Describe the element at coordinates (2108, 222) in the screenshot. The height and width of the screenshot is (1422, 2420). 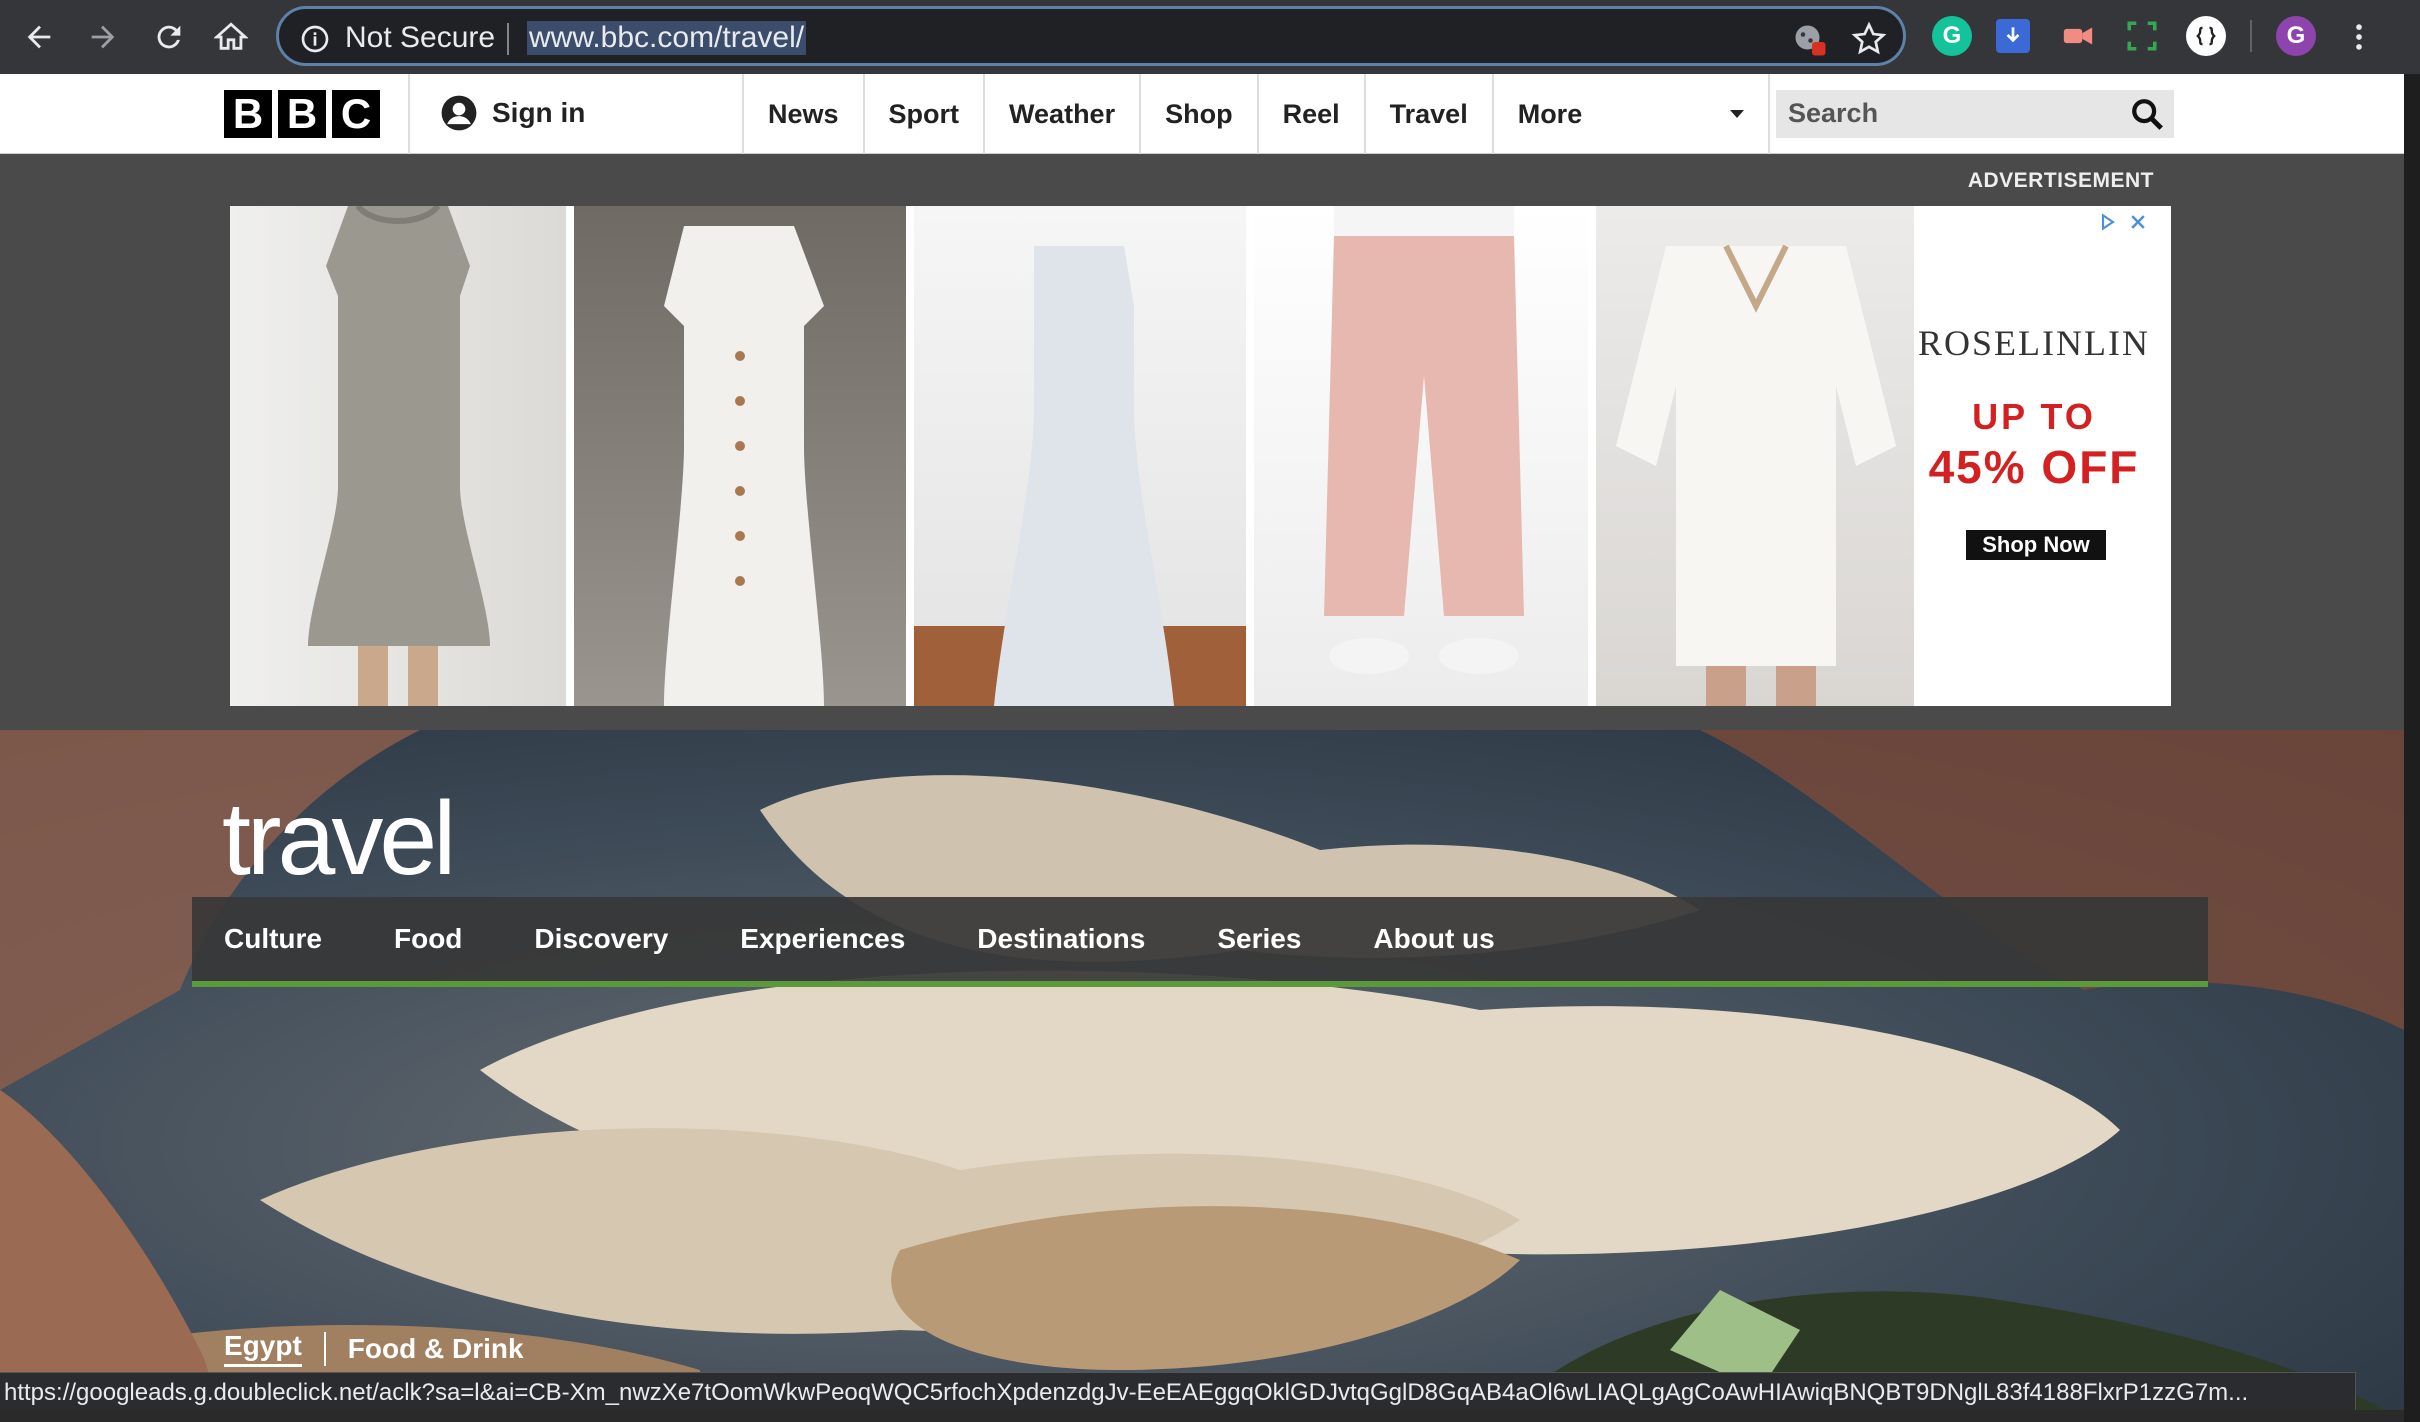
I see `adchoices-icon` at that location.